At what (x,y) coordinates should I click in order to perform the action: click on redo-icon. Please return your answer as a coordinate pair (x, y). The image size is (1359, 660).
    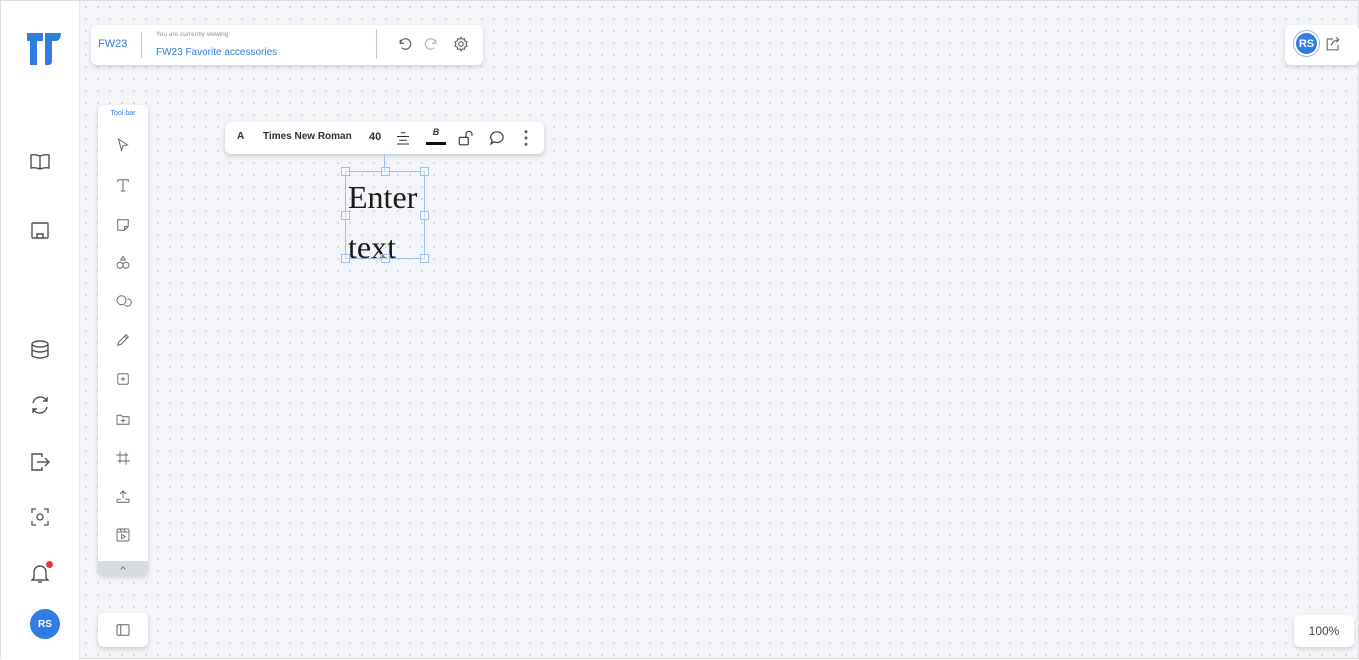
    Looking at the image, I should click on (432, 44).